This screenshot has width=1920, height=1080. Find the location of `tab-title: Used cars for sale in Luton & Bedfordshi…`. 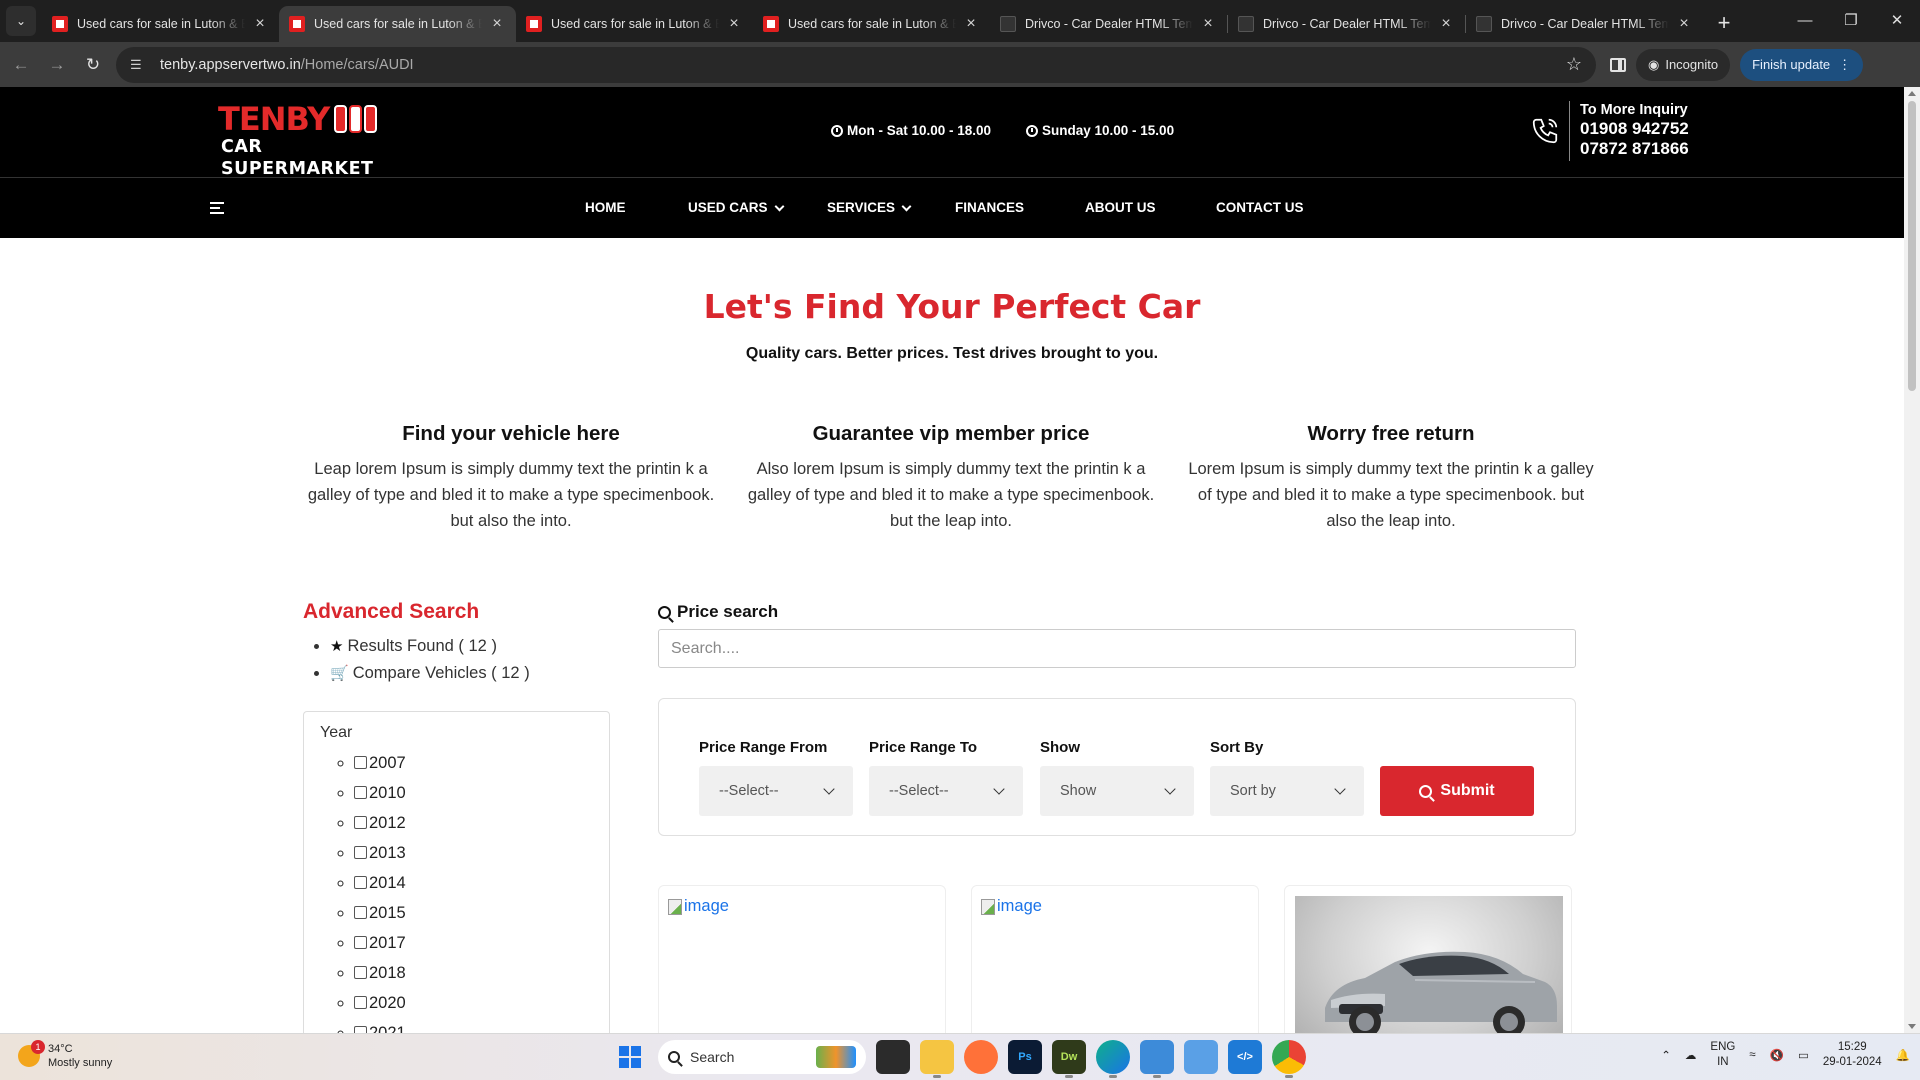

tab-title: Used cars for sale in Luton & Bedfordshi… is located at coordinates (398, 24).